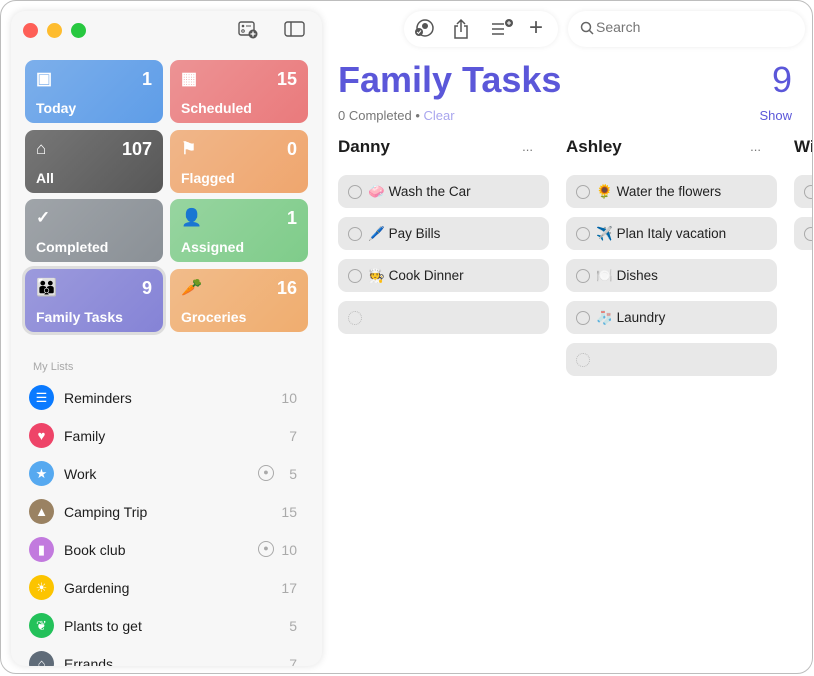 This screenshot has width=814, height=676. Describe the element at coordinates (168, 435) in the screenshot. I see `list-item-family: ♥ Family 7` at that location.